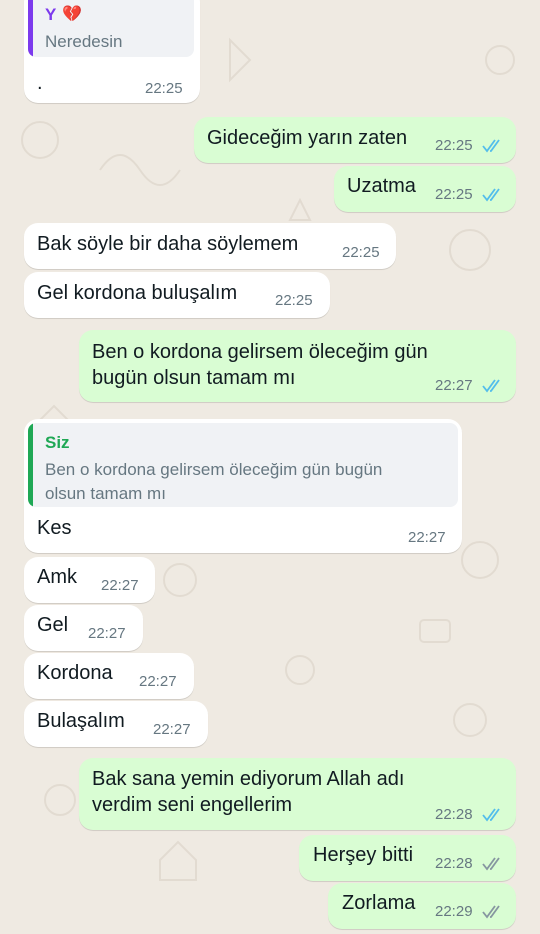 This screenshot has width=540, height=934. I want to click on message-text: Herşey bitti, so click(363, 855).